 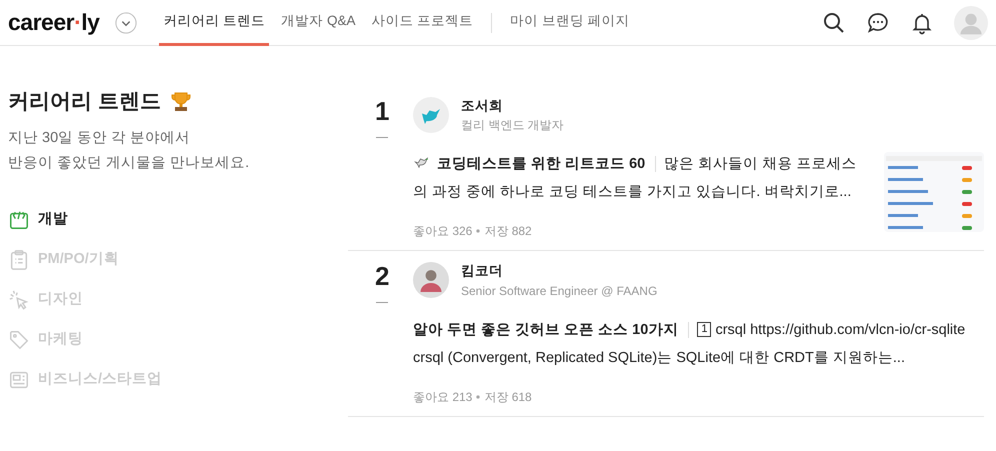 What do you see at coordinates (508, 397) in the screenshot?
I see `save-count: 저장 618` at bounding box center [508, 397].